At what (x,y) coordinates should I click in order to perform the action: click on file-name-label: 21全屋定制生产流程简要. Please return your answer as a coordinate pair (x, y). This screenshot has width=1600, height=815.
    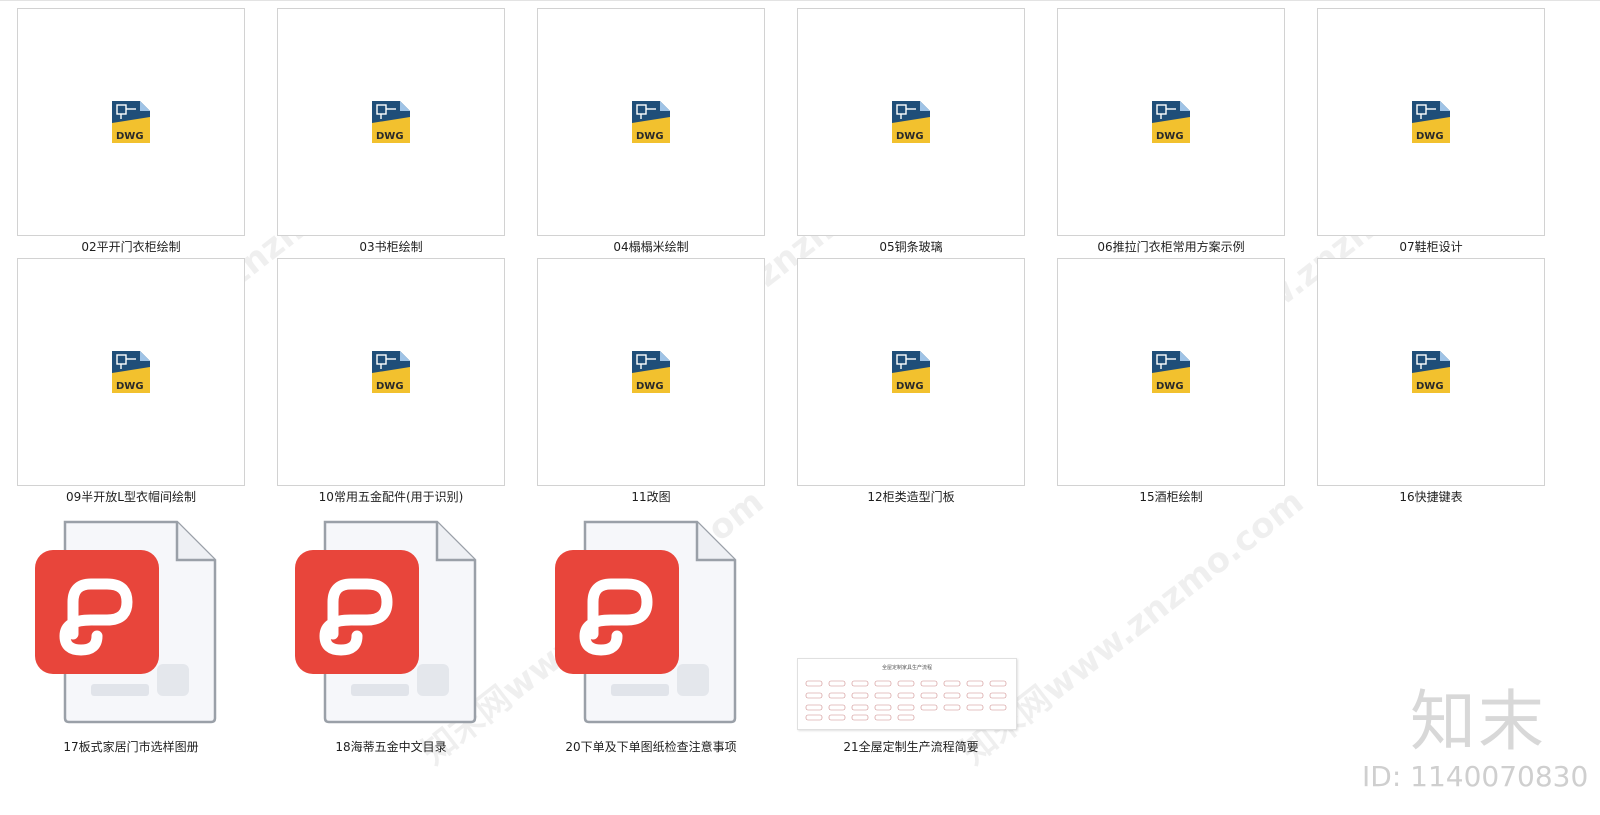
    Looking at the image, I should click on (911, 747).